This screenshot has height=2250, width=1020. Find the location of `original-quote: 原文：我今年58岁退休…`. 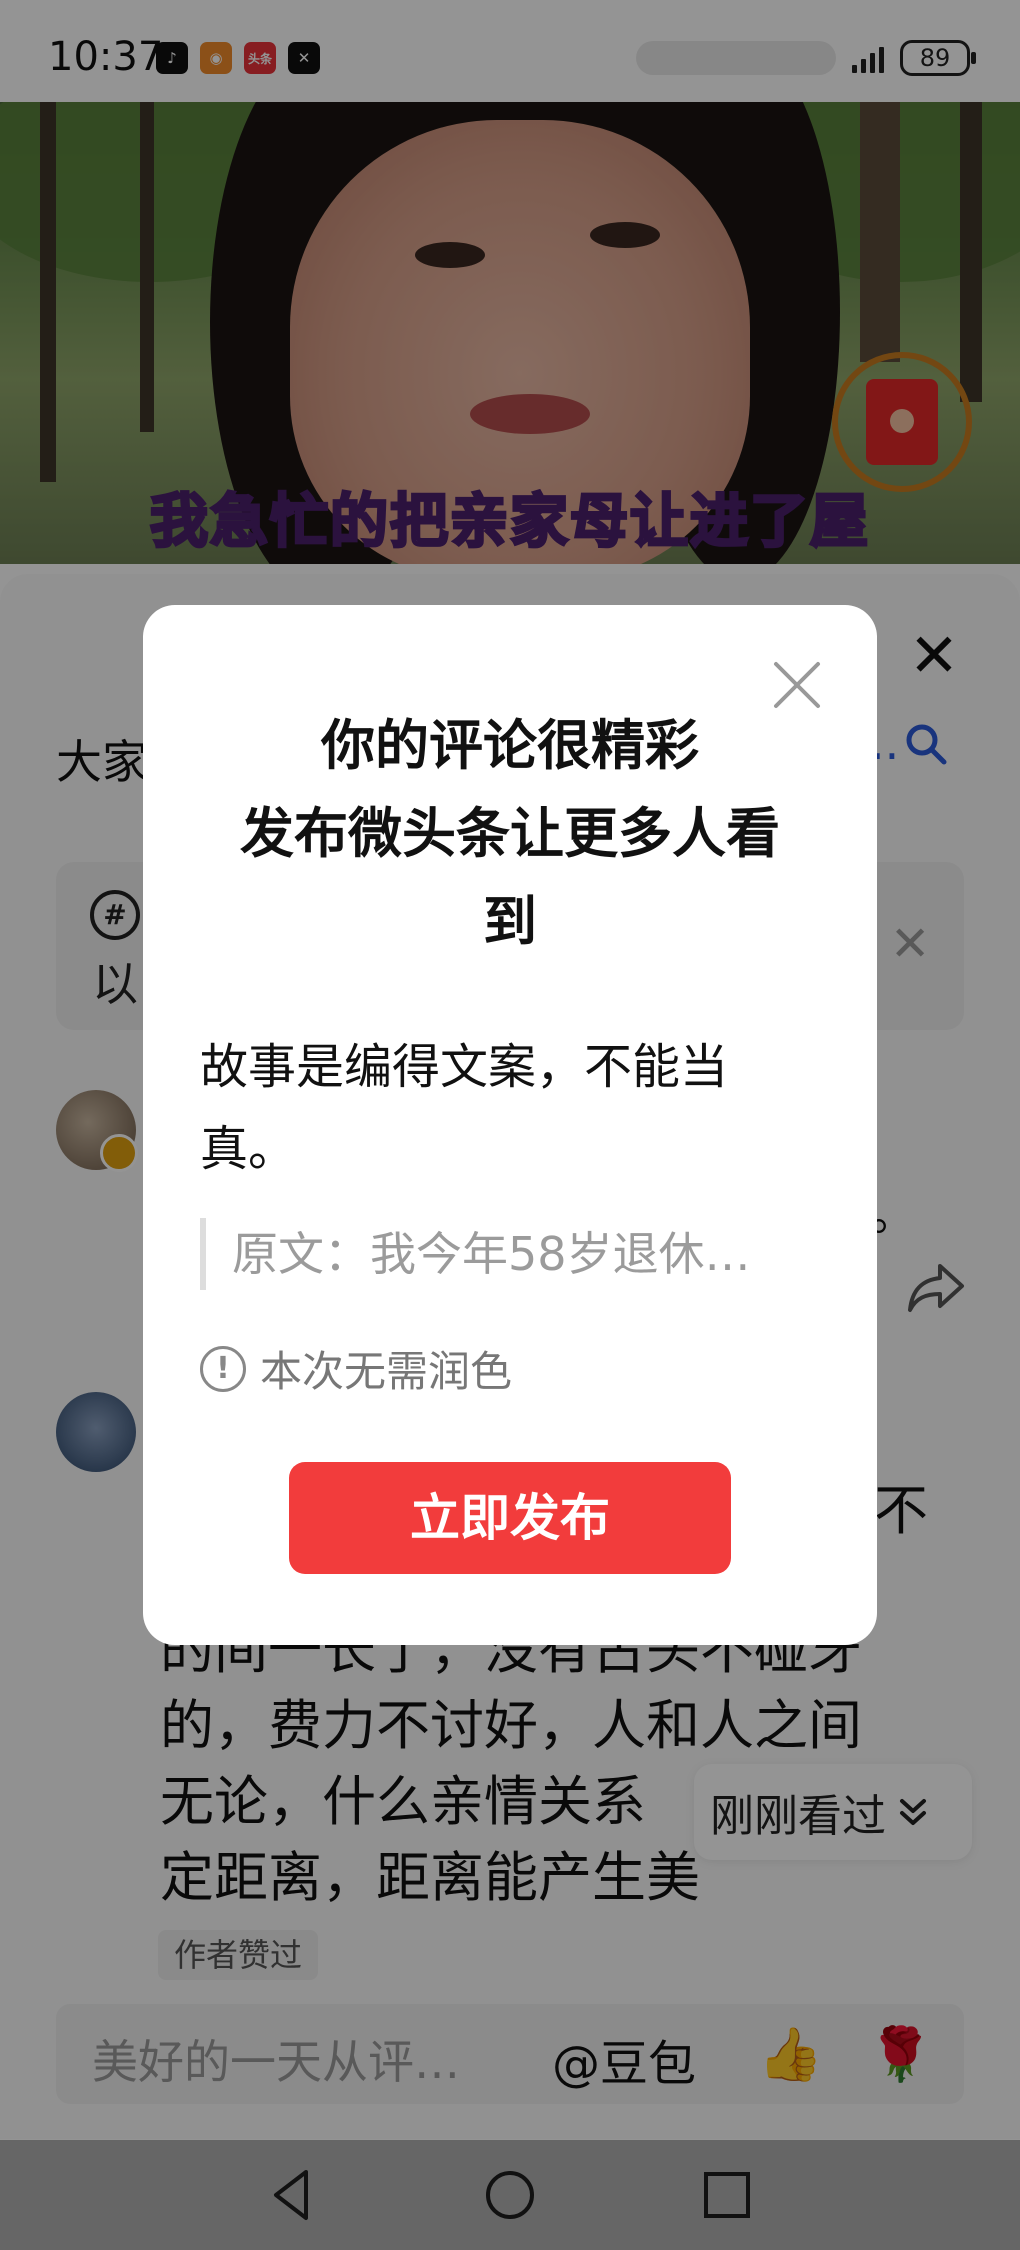

original-quote: 原文：我今年58岁退休… is located at coordinates (500, 1254).